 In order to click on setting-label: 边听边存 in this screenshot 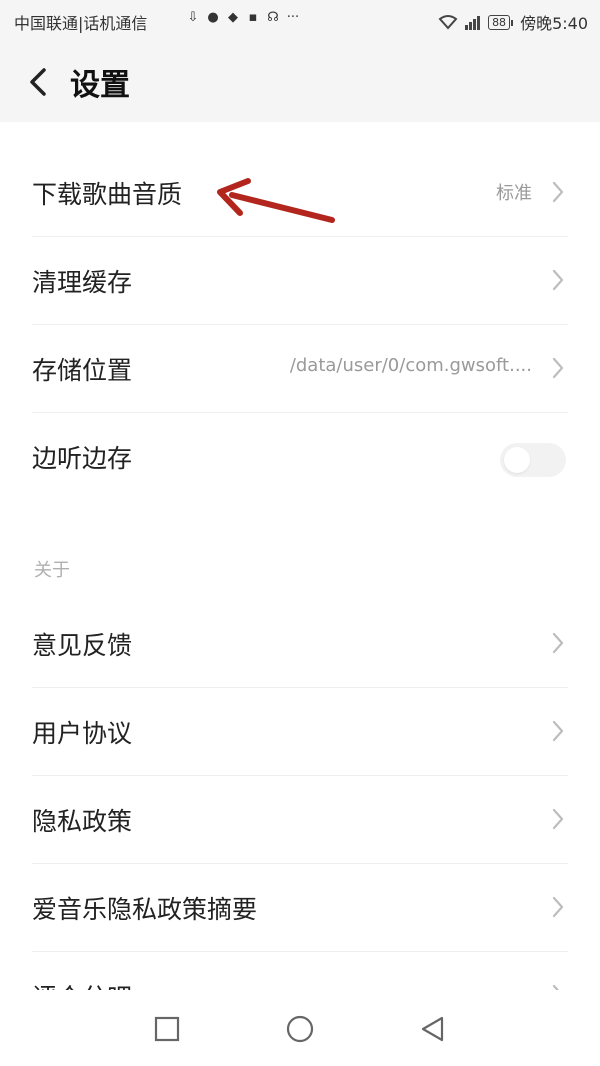, I will do `click(82, 458)`.